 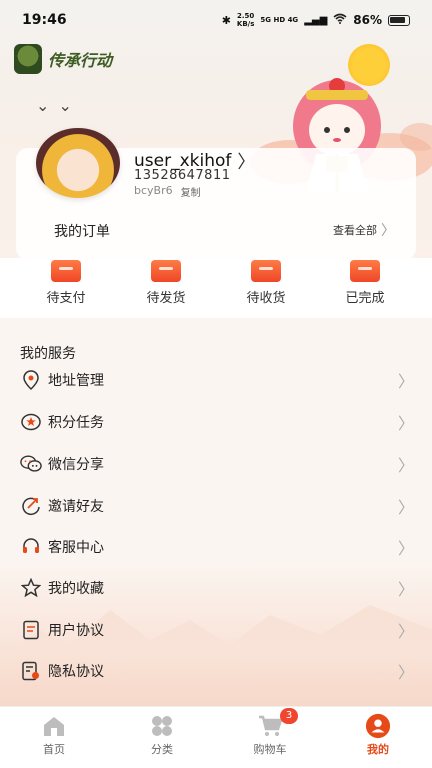 I want to click on service-user-agreement: 用户协议 〉, so click(x=216, y=630).